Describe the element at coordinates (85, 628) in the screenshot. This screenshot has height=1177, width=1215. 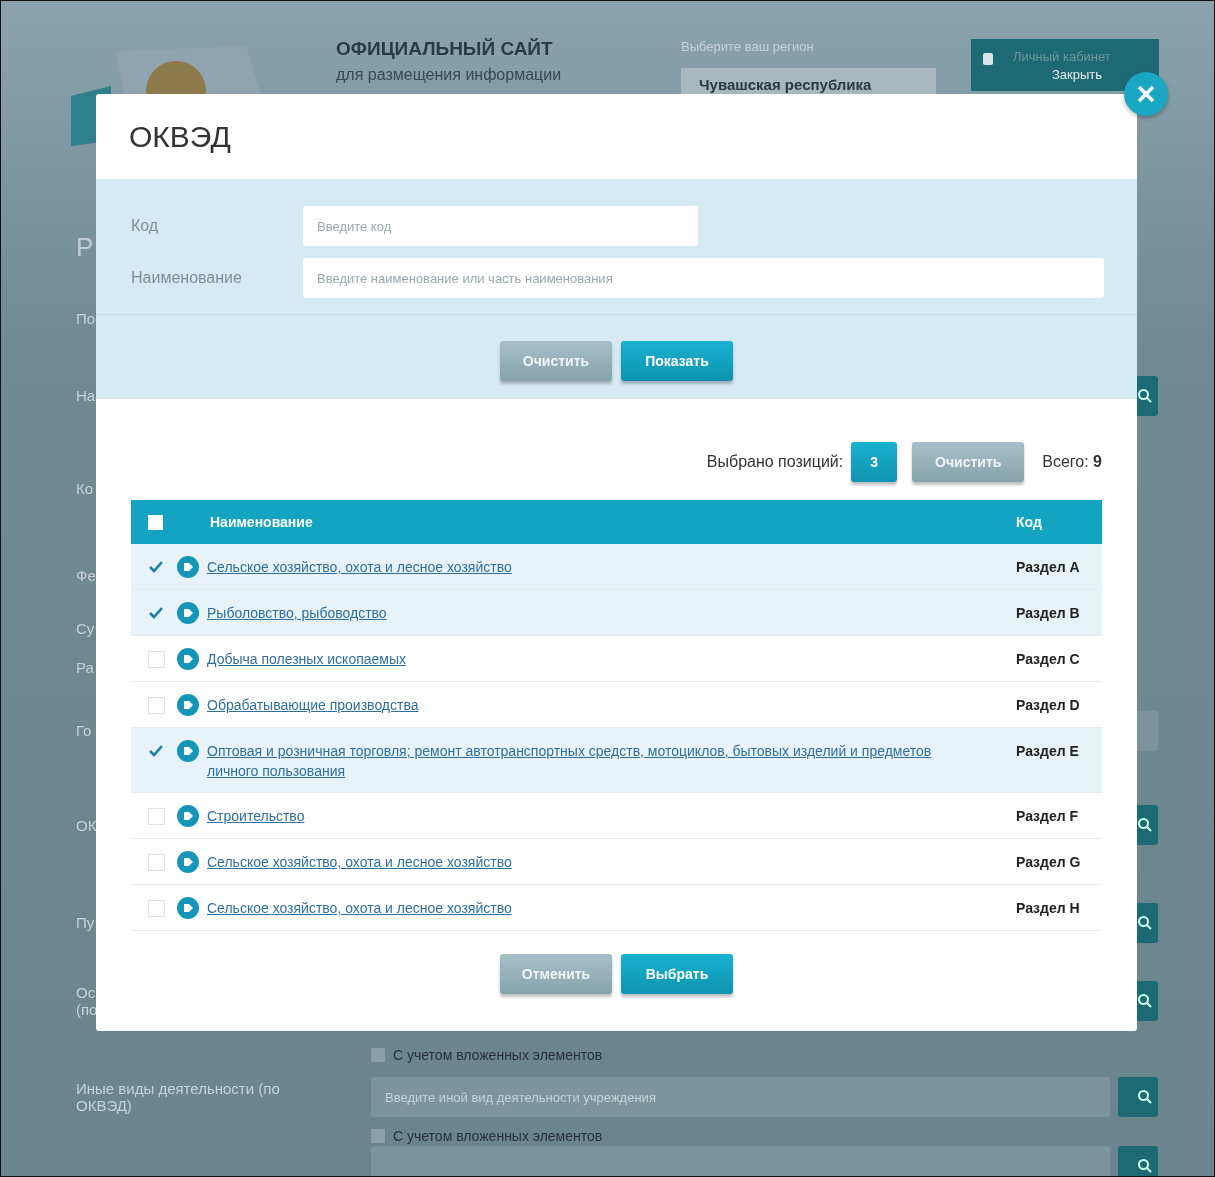
I see `field-label: Су` at that location.